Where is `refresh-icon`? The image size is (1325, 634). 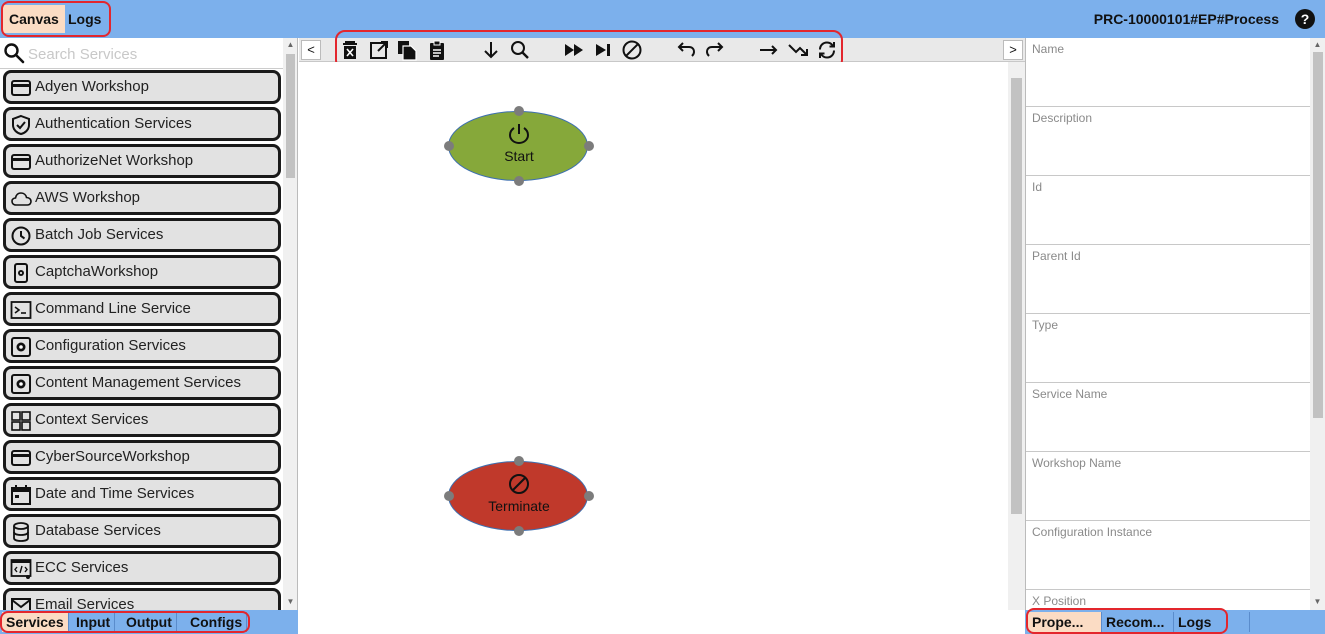 refresh-icon is located at coordinates (827, 50).